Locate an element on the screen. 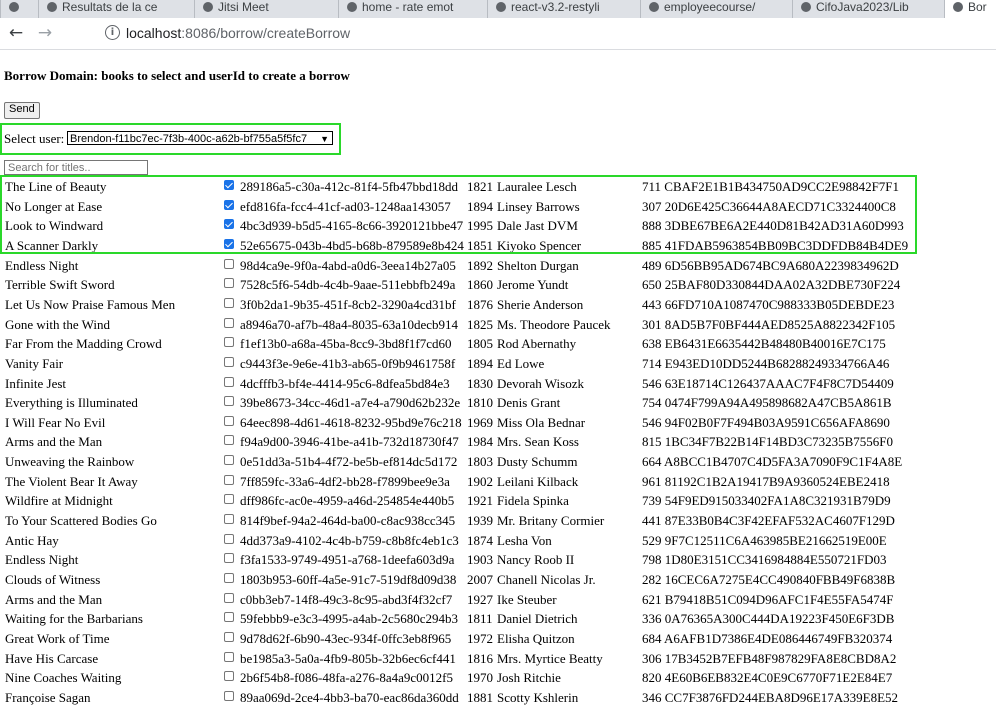  book-year: 1995 is located at coordinates (480, 226).